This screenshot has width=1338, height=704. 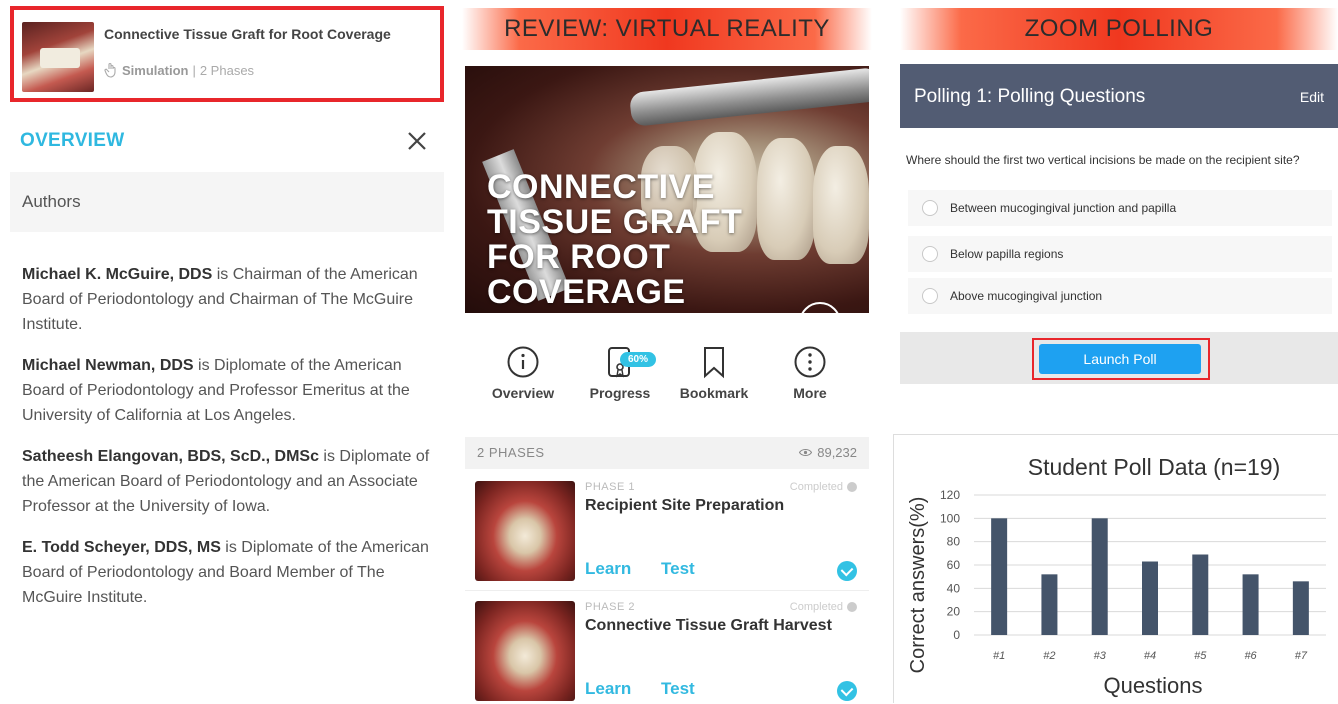 What do you see at coordinates (51, 201) in the screenshot?
I see `authors-label: Authors` at bounding box center [51, 201].